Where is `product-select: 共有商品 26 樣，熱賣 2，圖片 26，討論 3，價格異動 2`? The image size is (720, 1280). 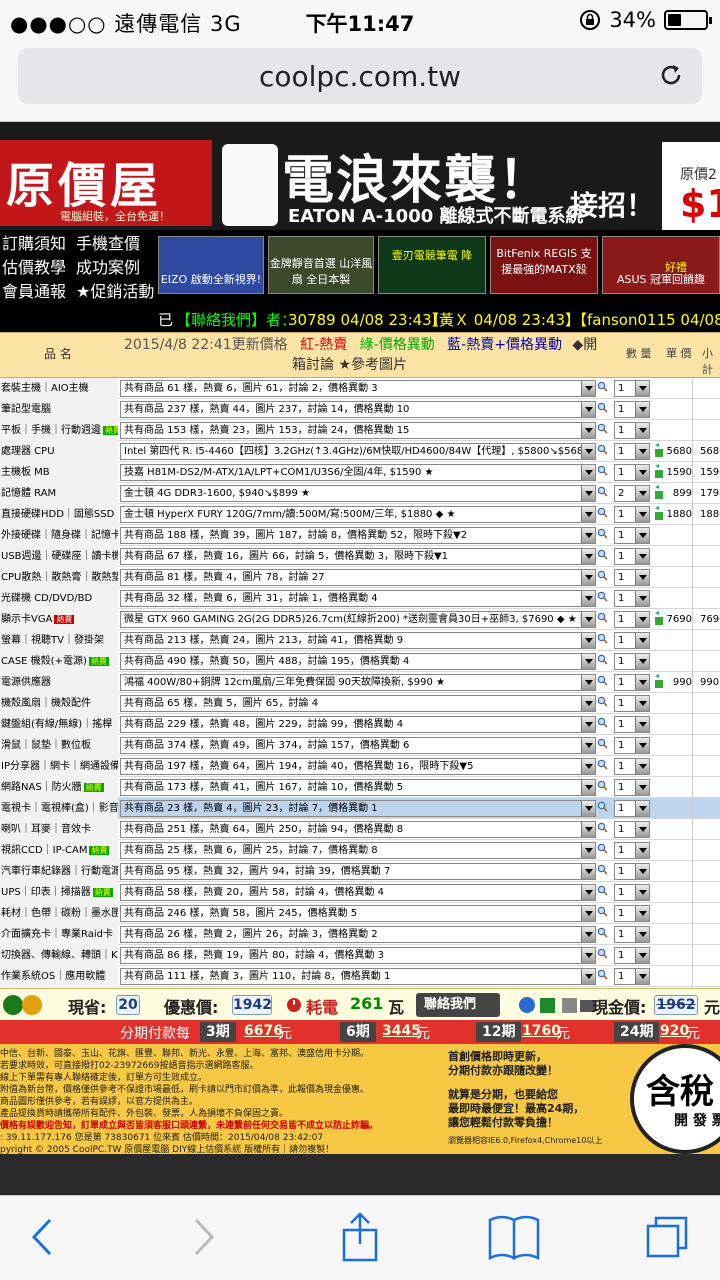 product-select: 共有商品 26 樣，熱賣 2，圖片 26，討論 3，價格異動 2 is located at coordinates (358, 934).